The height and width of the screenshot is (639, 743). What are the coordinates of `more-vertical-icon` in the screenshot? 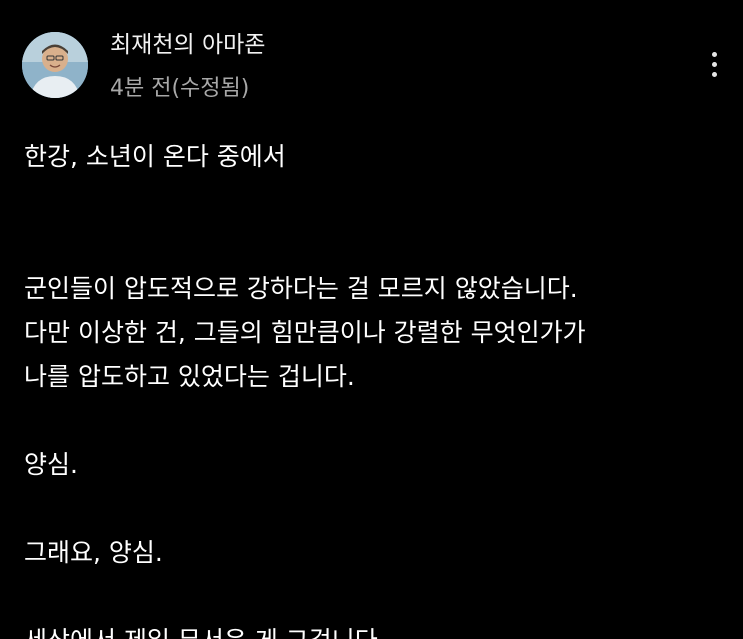 It's located at (714, 54).